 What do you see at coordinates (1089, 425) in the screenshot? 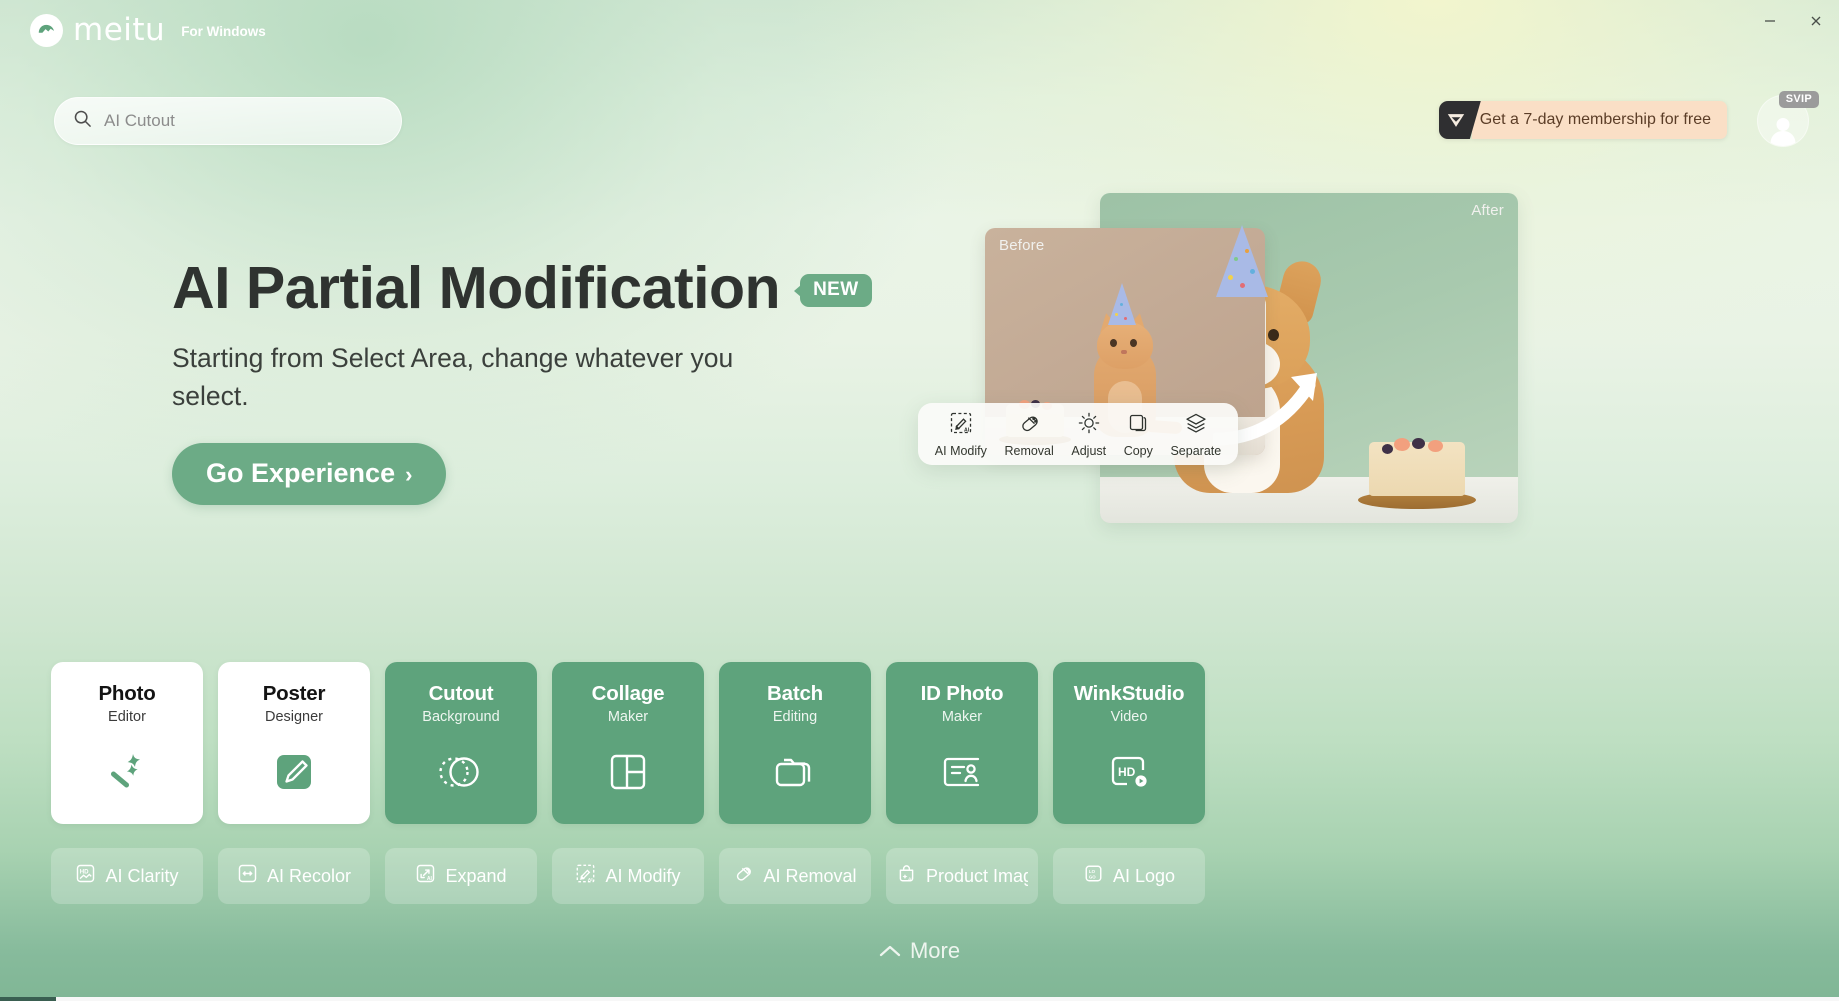
I see `brightness-icon` at bounding box center [1089, 425].